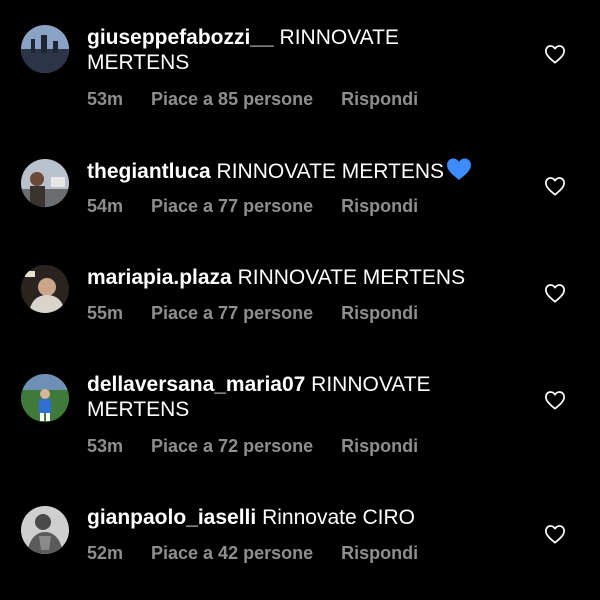 The image size is (600, 600). What do you see at coordinates (338, 517) in the screenshot?
I see `comment-body: Rinnovate CIRO` at bounding box center [338, 517].